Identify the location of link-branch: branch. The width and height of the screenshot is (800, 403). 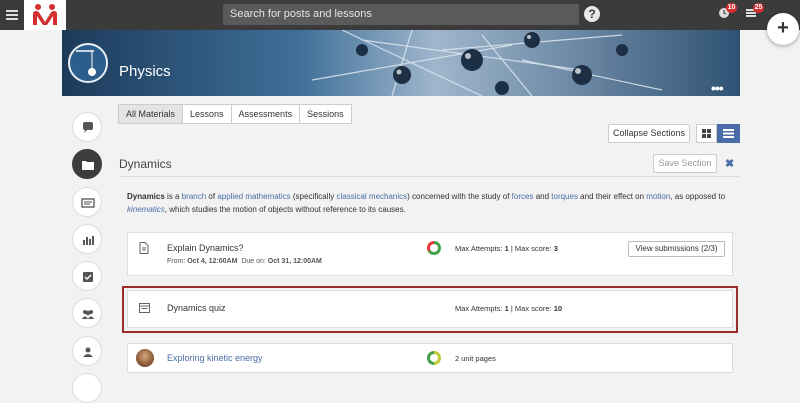
(194, 196).